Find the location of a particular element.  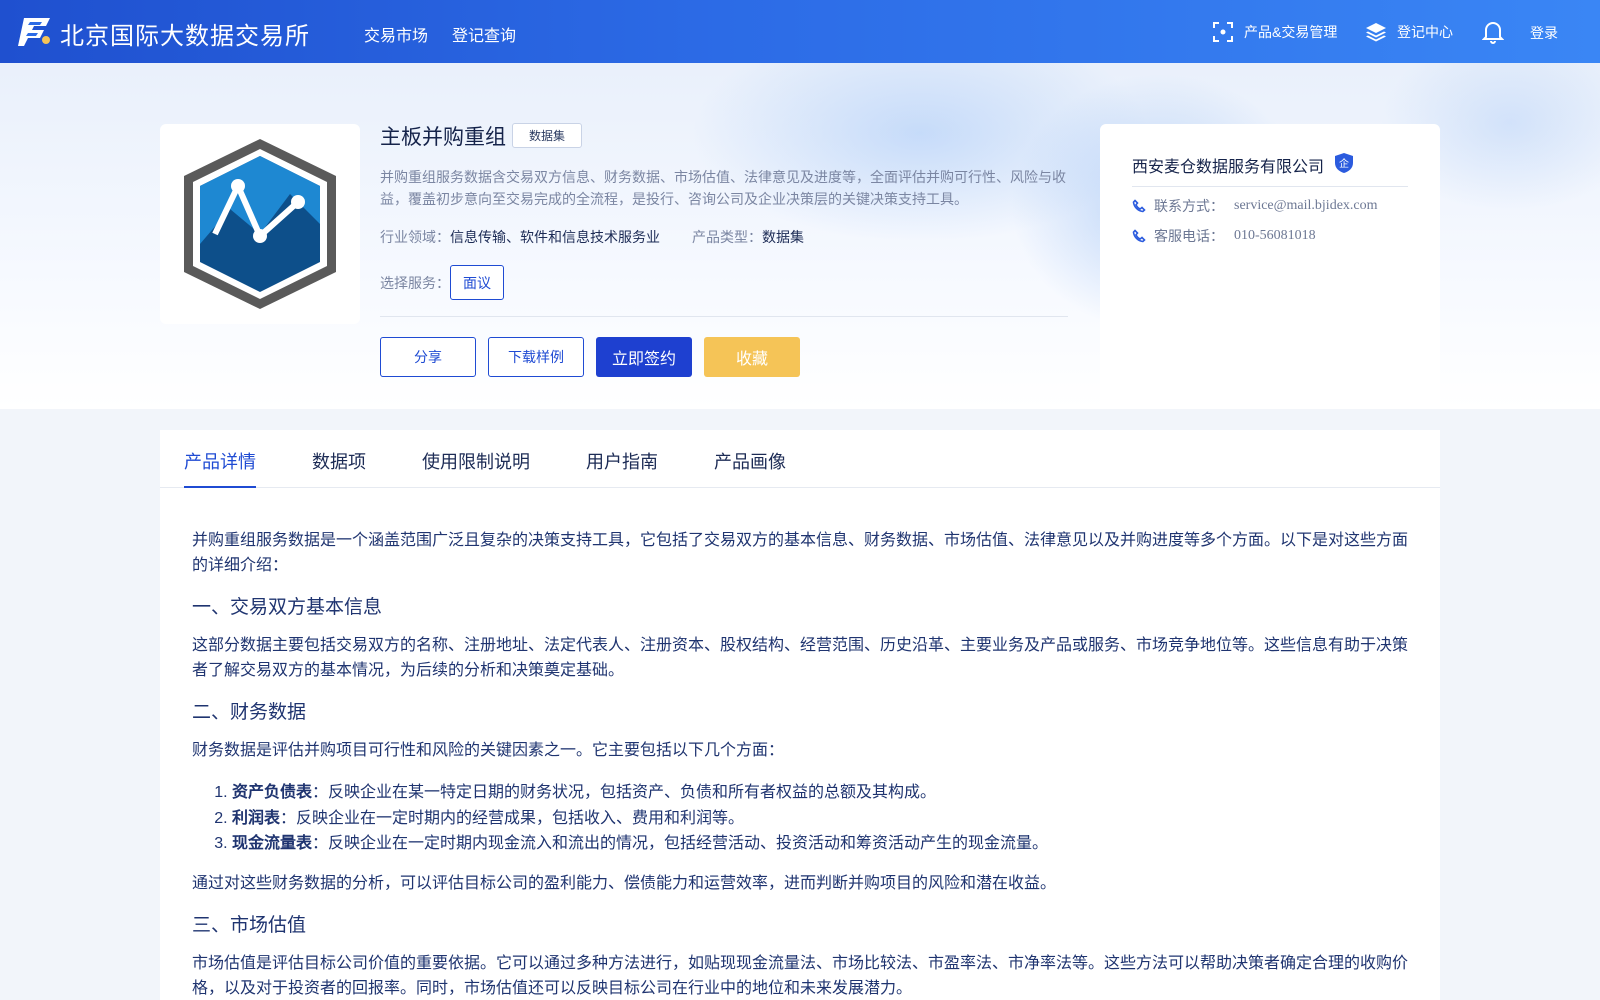

bell-icon is located at coordinates (1493, 32).